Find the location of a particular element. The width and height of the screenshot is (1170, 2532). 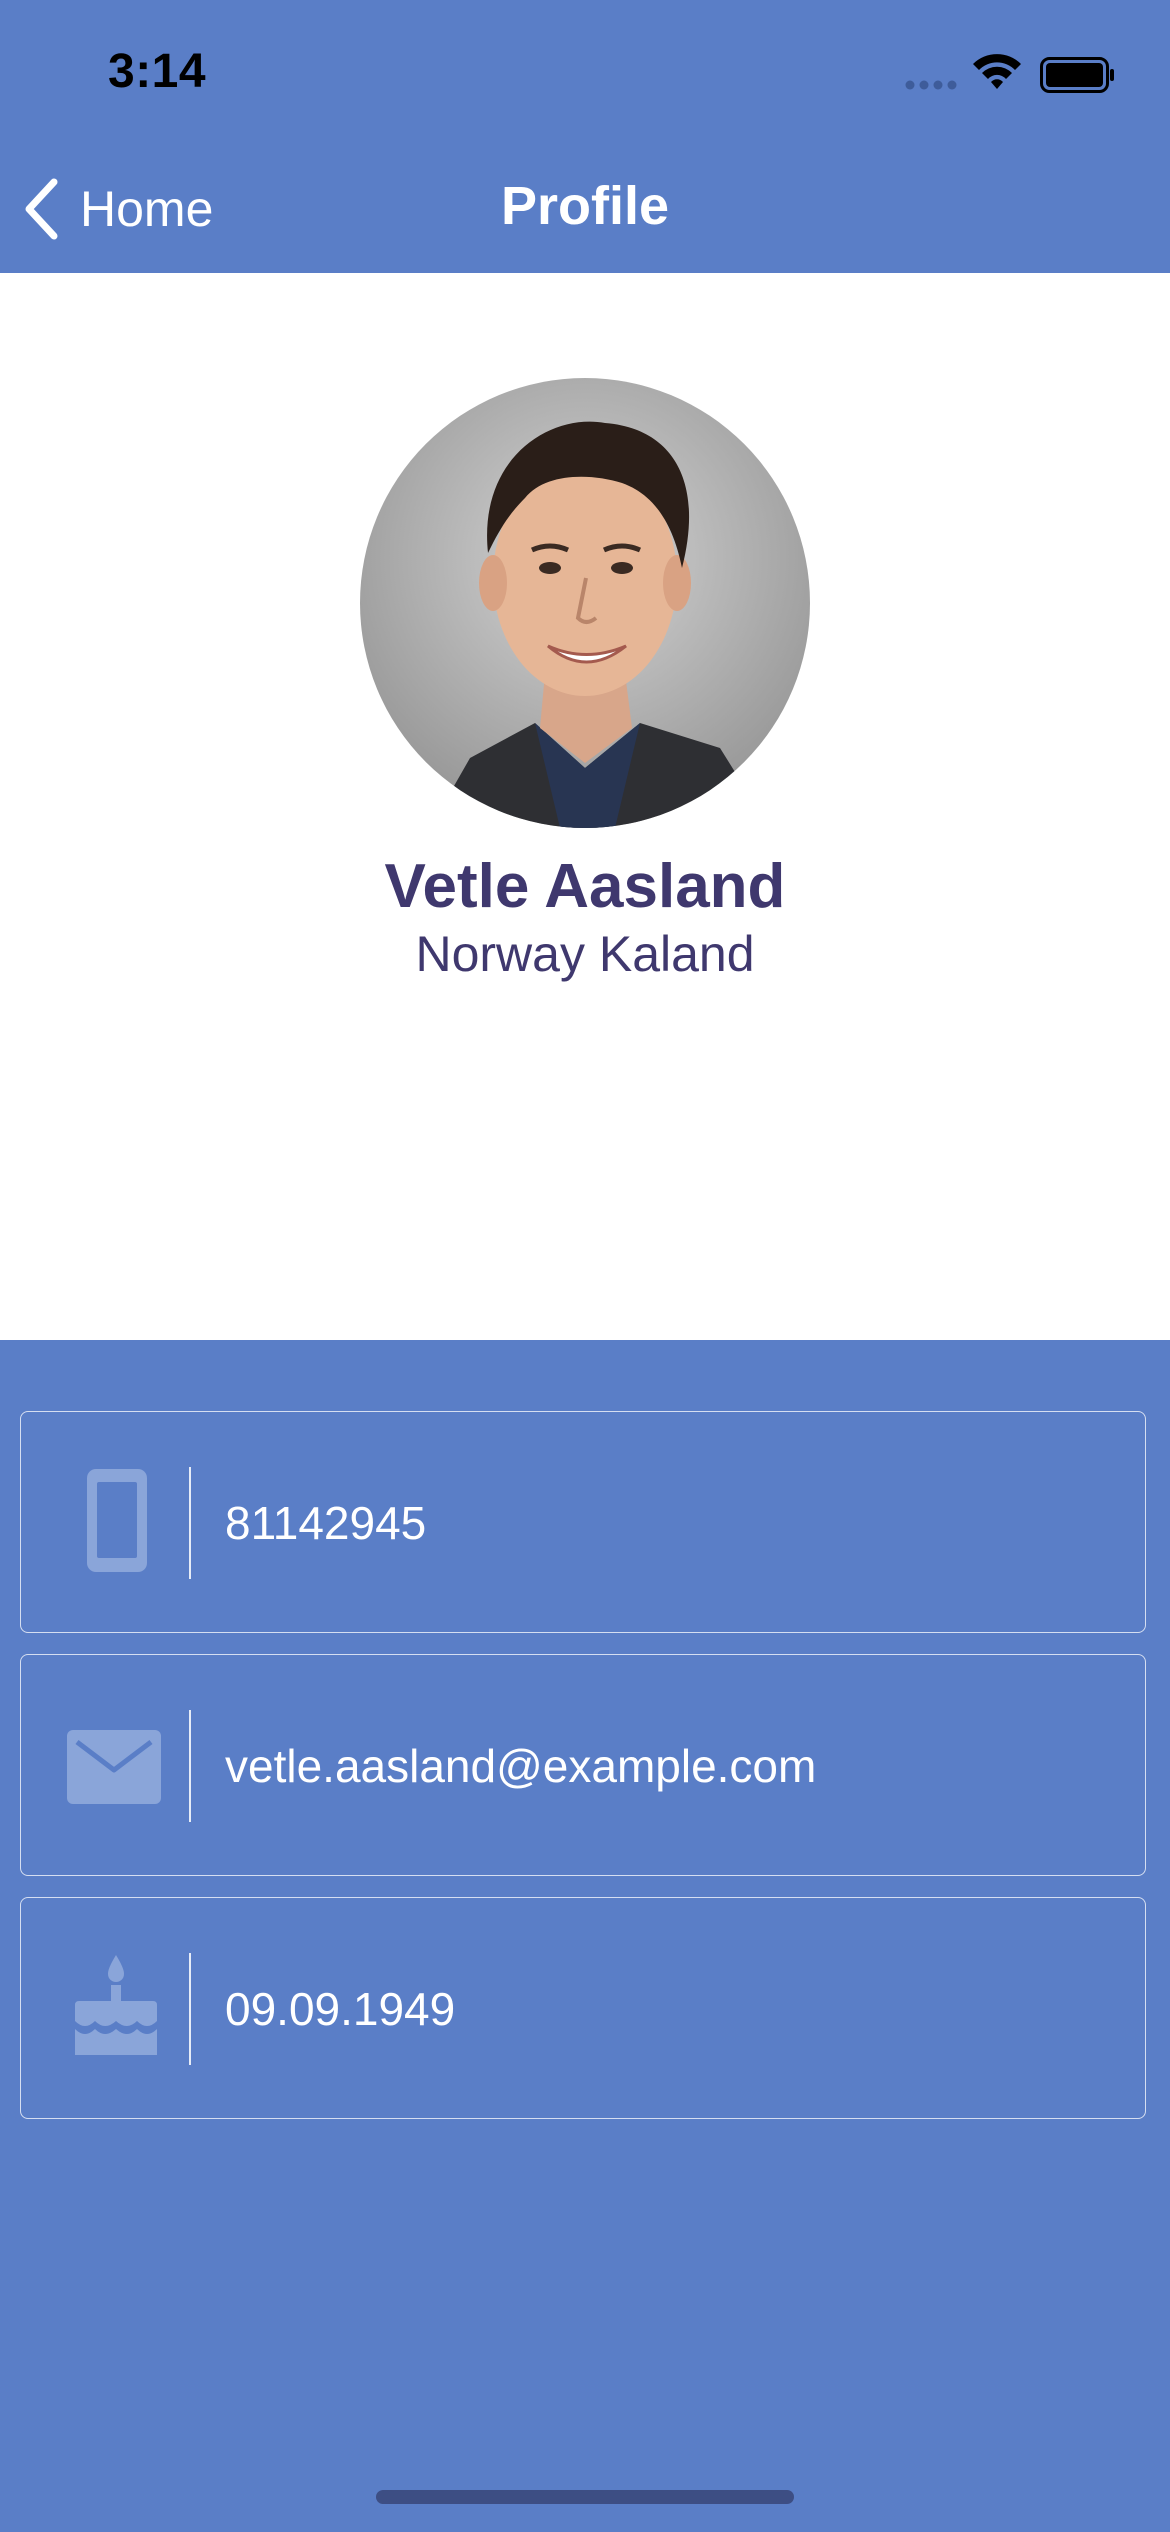

avatar is located at coordinates (585, 603).